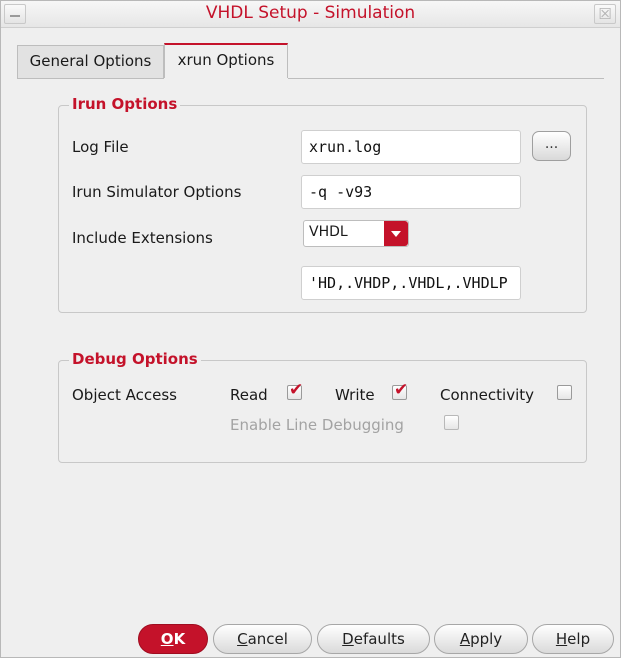  I want to click on read-label: Read, so click(249, 395).